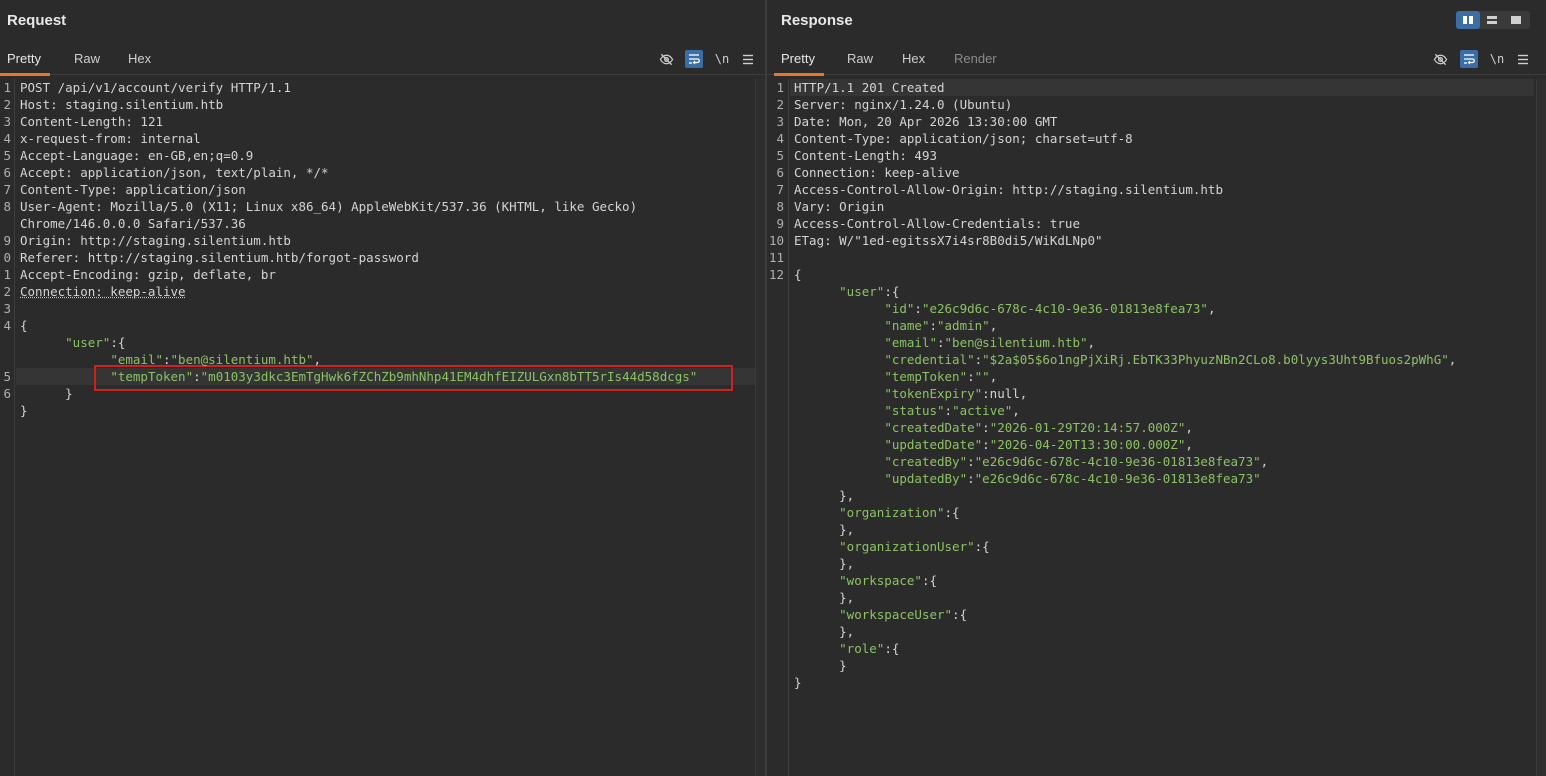 This screenshot has height=776, width=1546. I want to click on response-scrollbar, so click(1541, 427).